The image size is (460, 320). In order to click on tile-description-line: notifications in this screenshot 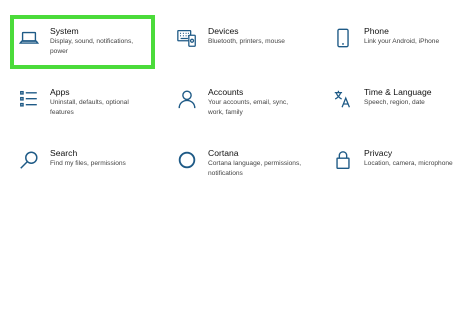, I will do `click(225, 173)`.